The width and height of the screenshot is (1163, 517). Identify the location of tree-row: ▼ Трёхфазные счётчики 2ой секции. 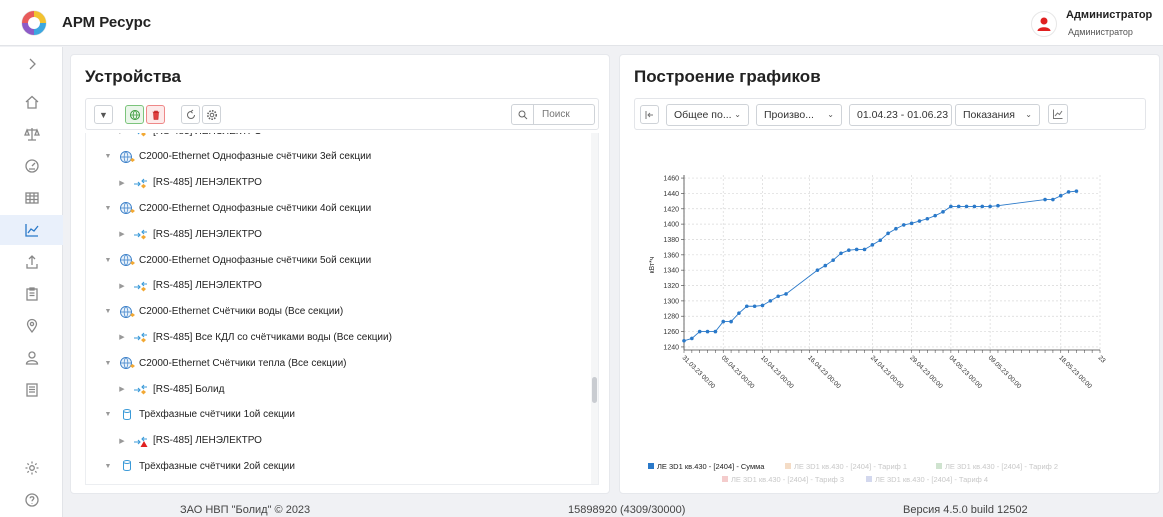
(198, 466).